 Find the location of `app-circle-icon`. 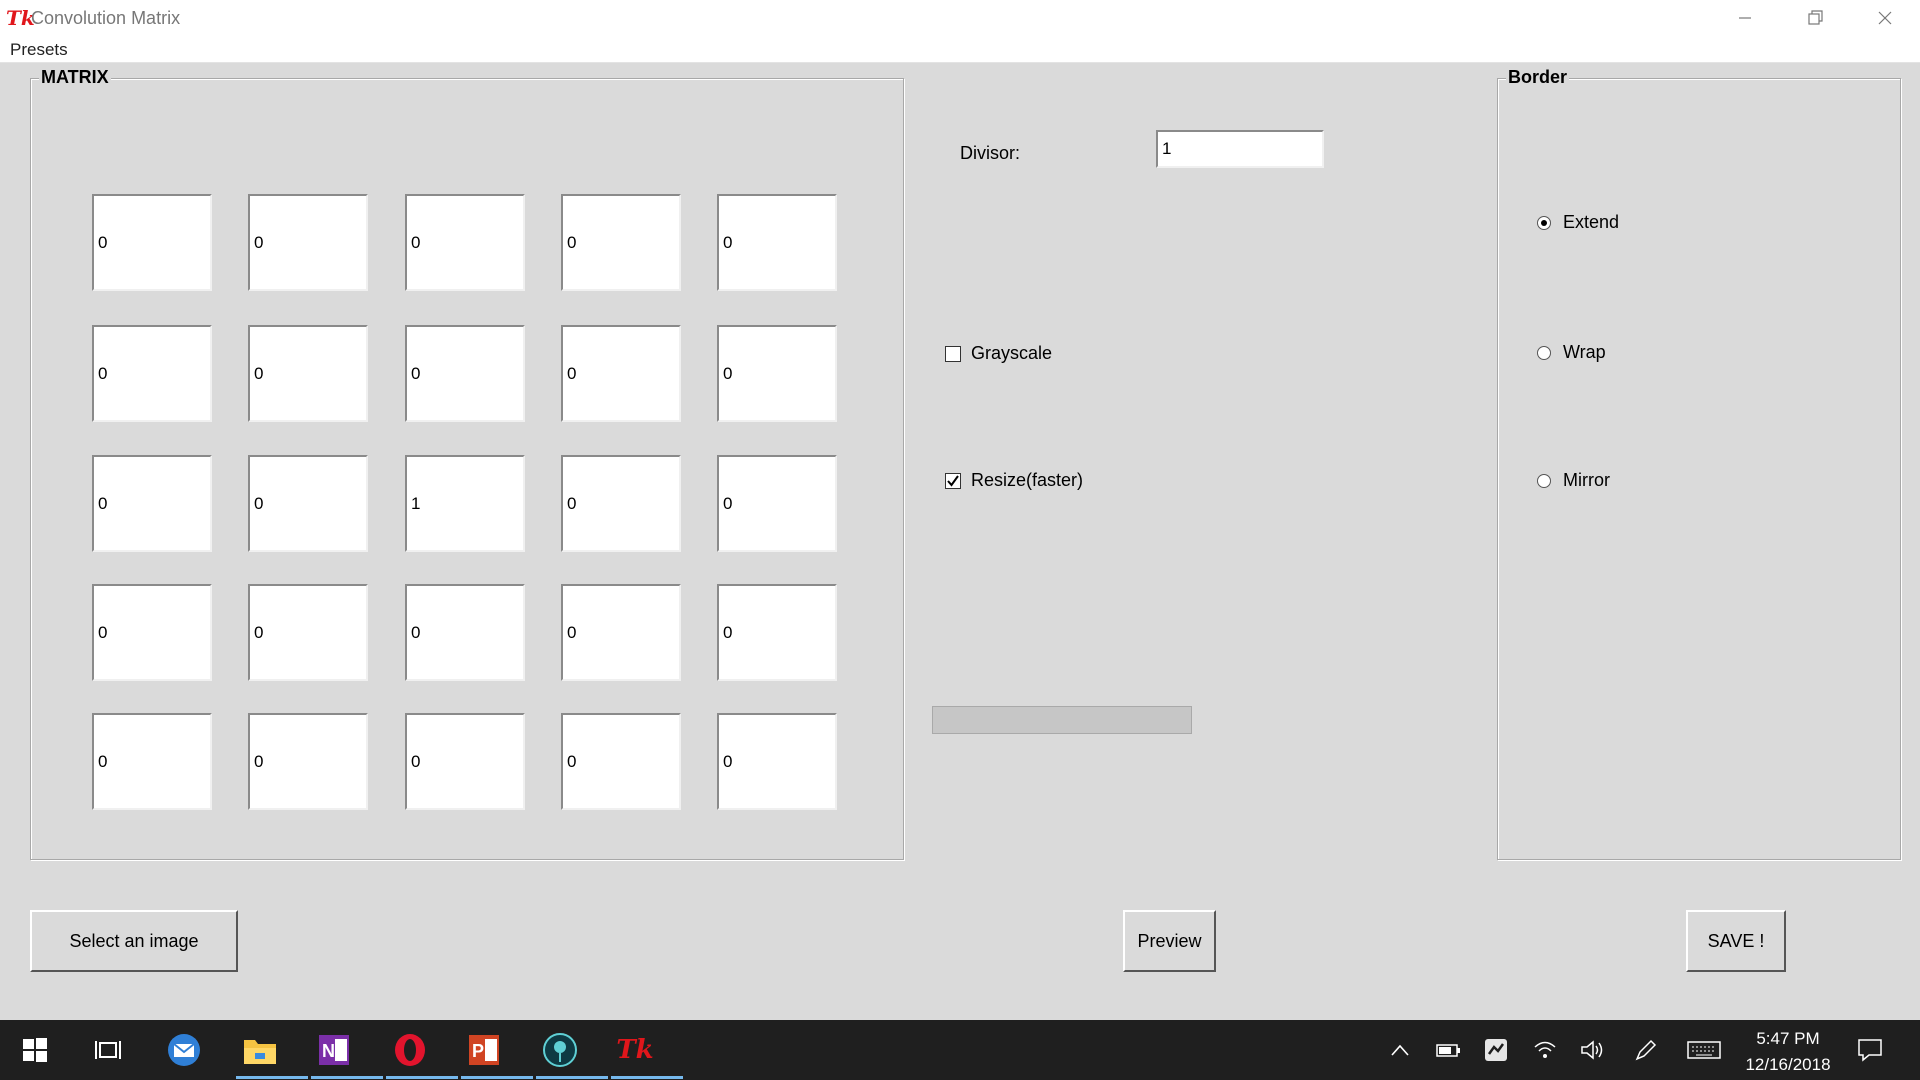

app-circle-icon is located at coordinates (560, 1050).